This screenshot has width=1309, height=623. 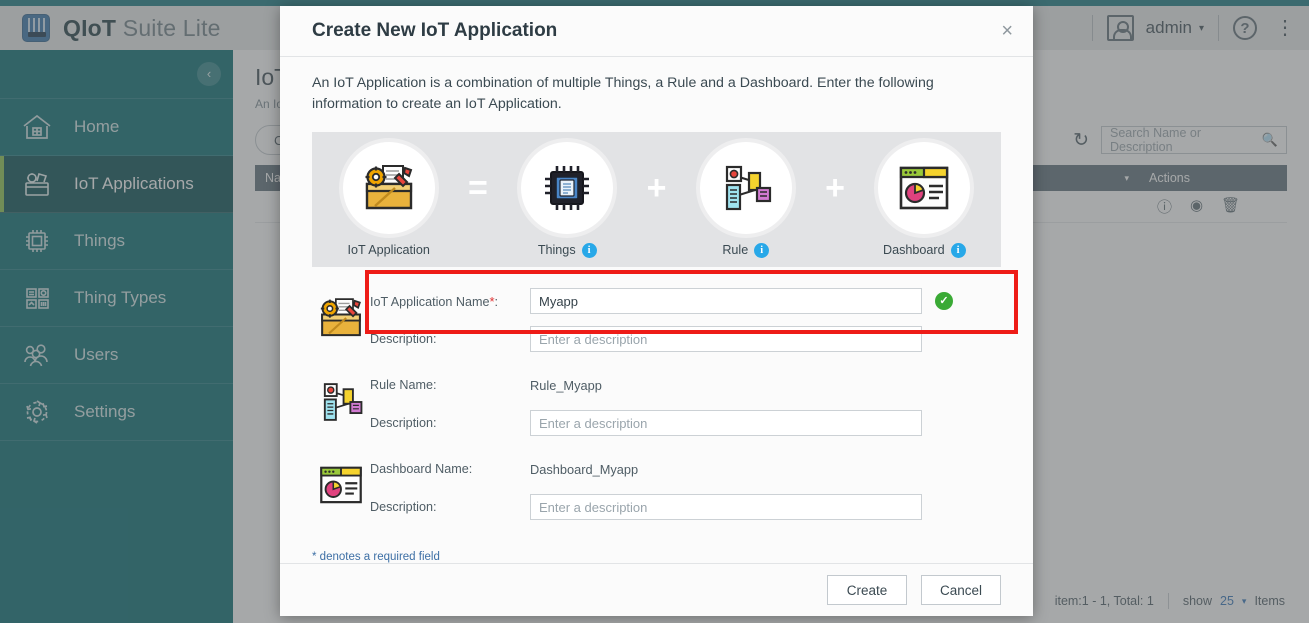 What do you see at coordinates (403, 423) in the screenshot?
I see `rule-description-label: Description:` at bounding box center [403, 423].